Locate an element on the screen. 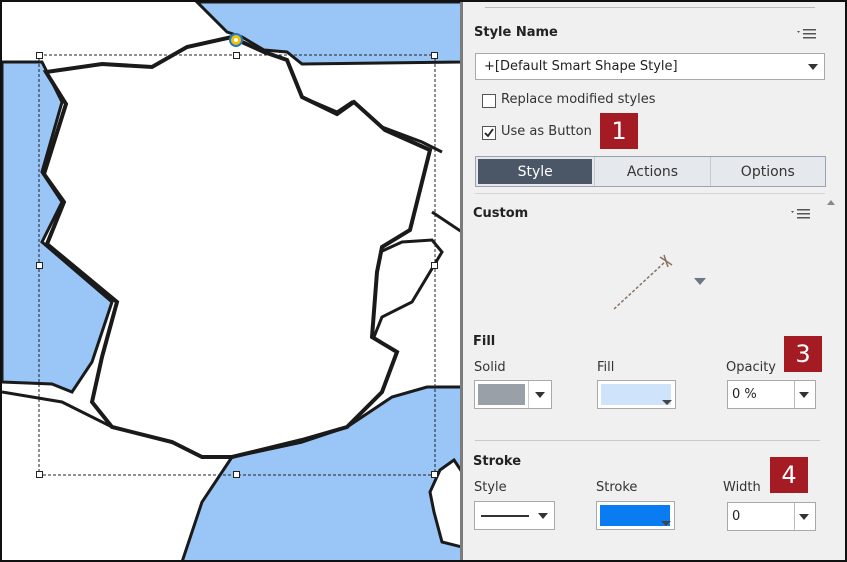 The height and width of the screenshot is (562, 847). fill-color-swatch is located at coordinates (636, 394).